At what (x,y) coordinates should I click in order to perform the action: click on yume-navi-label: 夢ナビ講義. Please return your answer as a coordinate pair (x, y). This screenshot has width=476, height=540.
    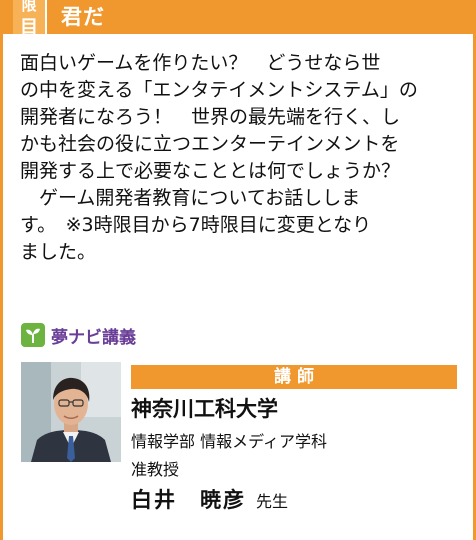
    Looking at the image, I should click on (93, 337).